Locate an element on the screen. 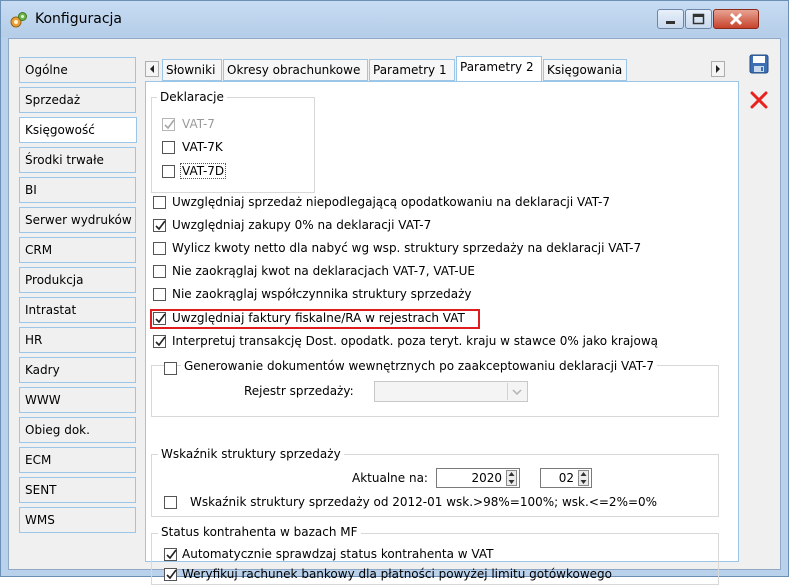 This screenshot has width=791, height=585. tab-label: Okresy obrachunkowe is located at coordinates (294, 70).